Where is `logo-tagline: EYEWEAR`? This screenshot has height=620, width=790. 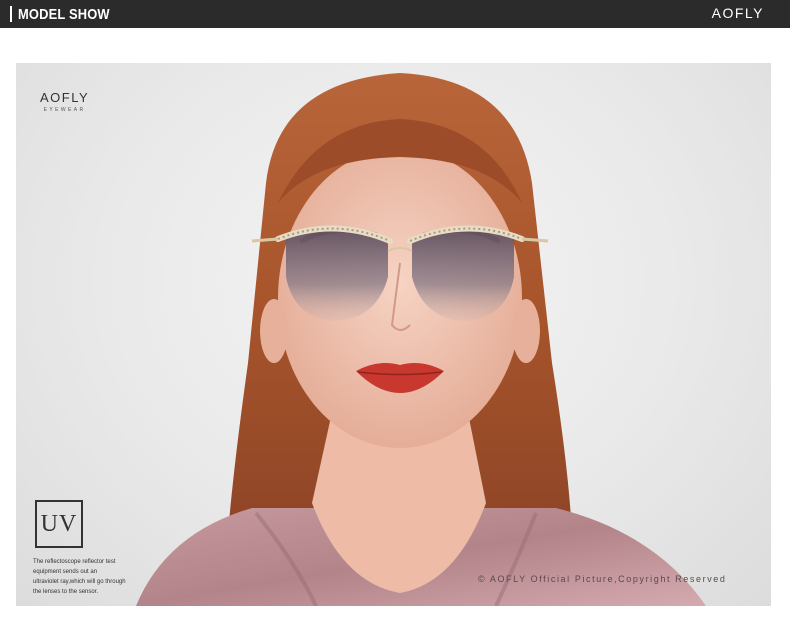 logo-tagline: EYEWEAR is located at coordinates (64, 110).